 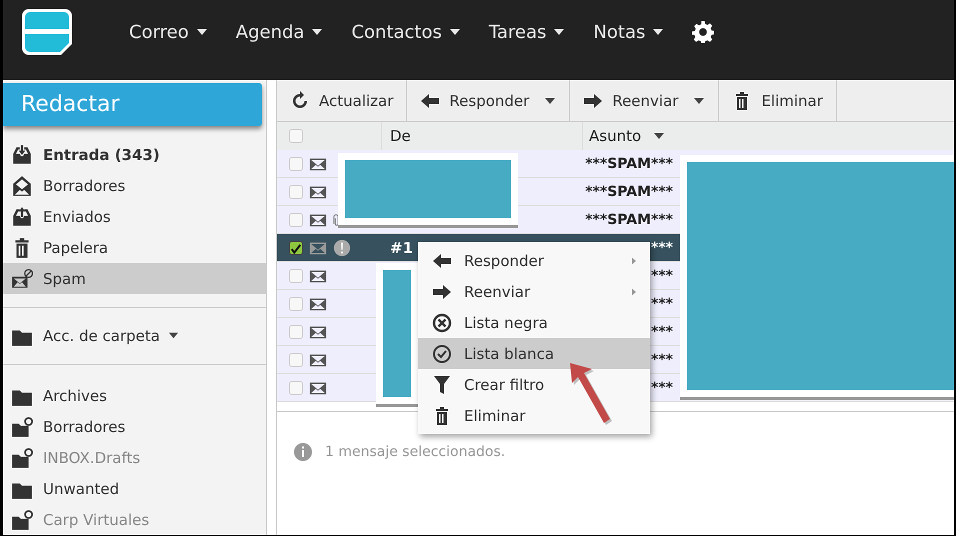 What do you see at coordinates (527, 32) in the screenshot?
I see `nav-menu: Tareas` at bounding box center [527, 32].